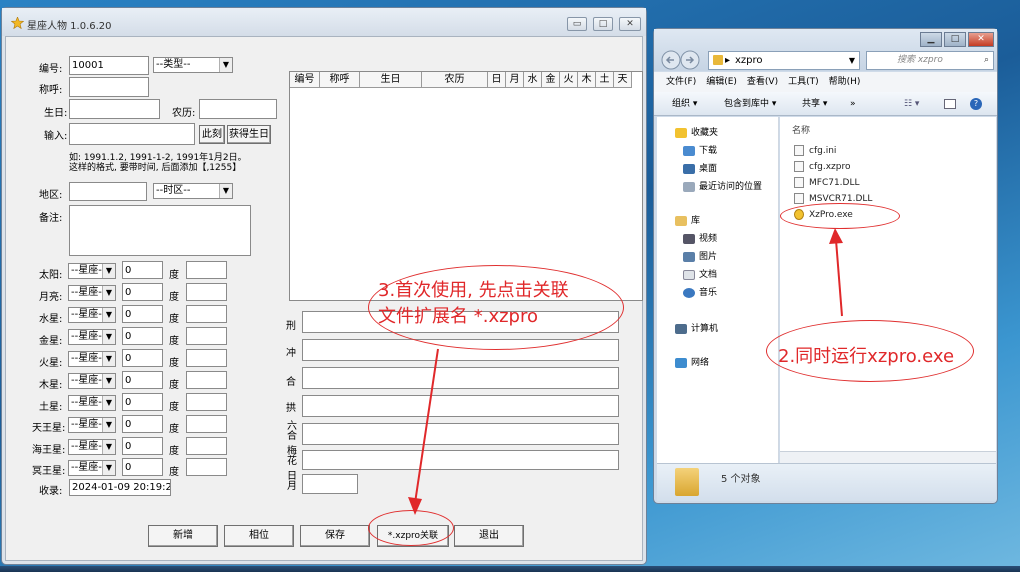  What do you see at coordinates (814, 104) in the screenshot?
I see `share-button: 共享 ▾` at bounding box center [814, 104].